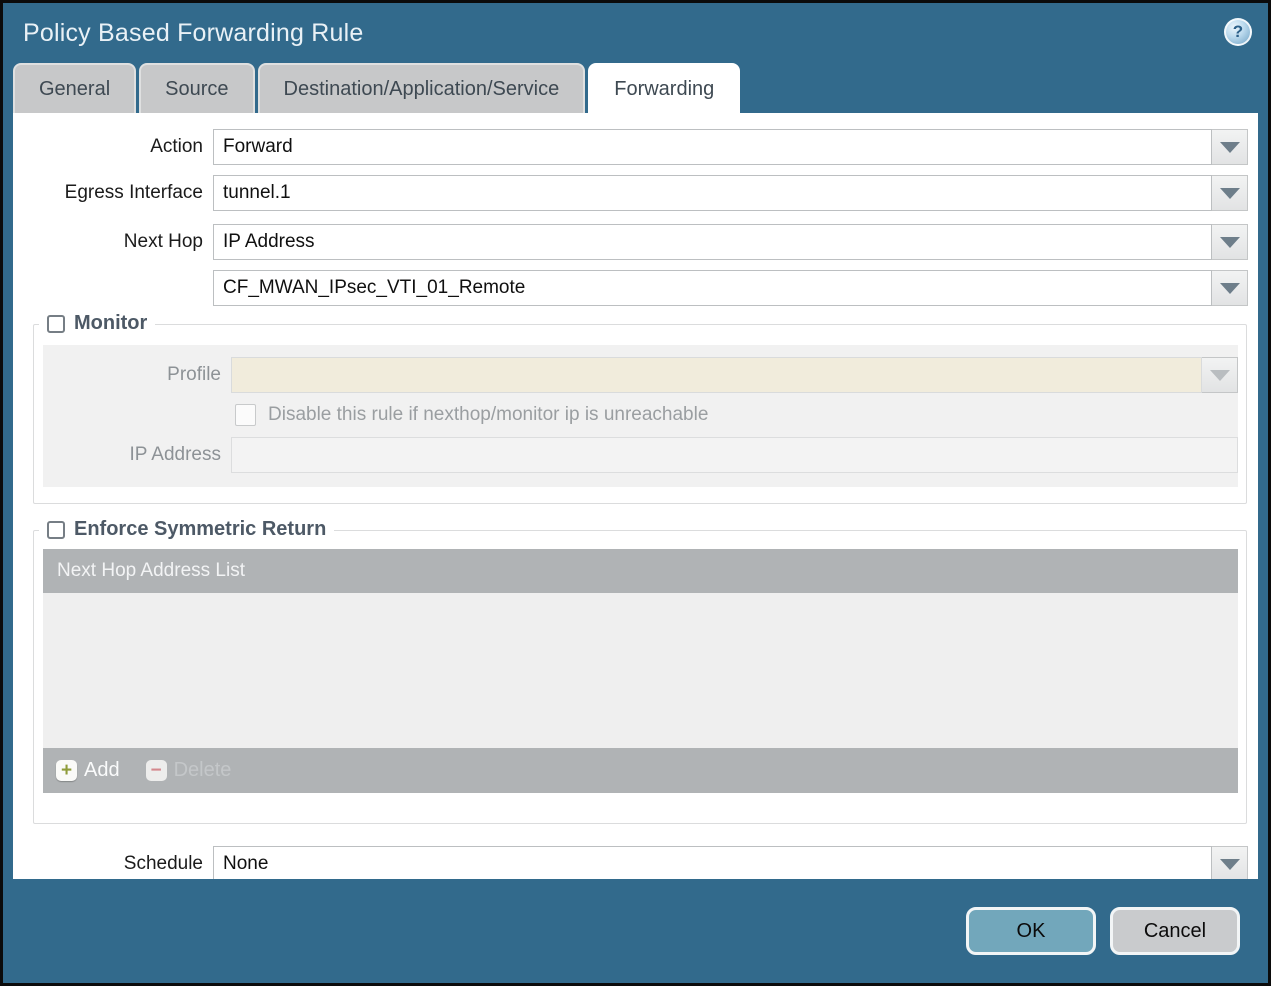 The height and width of the screenshot is (986, 1271). Describe the element at coordinates (712, 288) in the screenshot. I see `next-hop-address-input: CF_MWAN_IPsec_VTI_01_Remote` at that location.